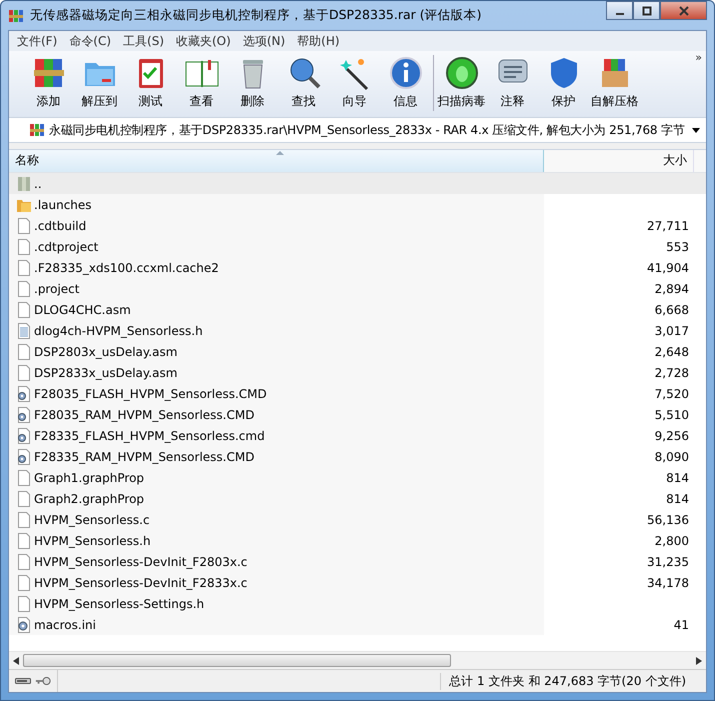  I want to click on toolbar-button: 扫描病毒, so click(461, 82).